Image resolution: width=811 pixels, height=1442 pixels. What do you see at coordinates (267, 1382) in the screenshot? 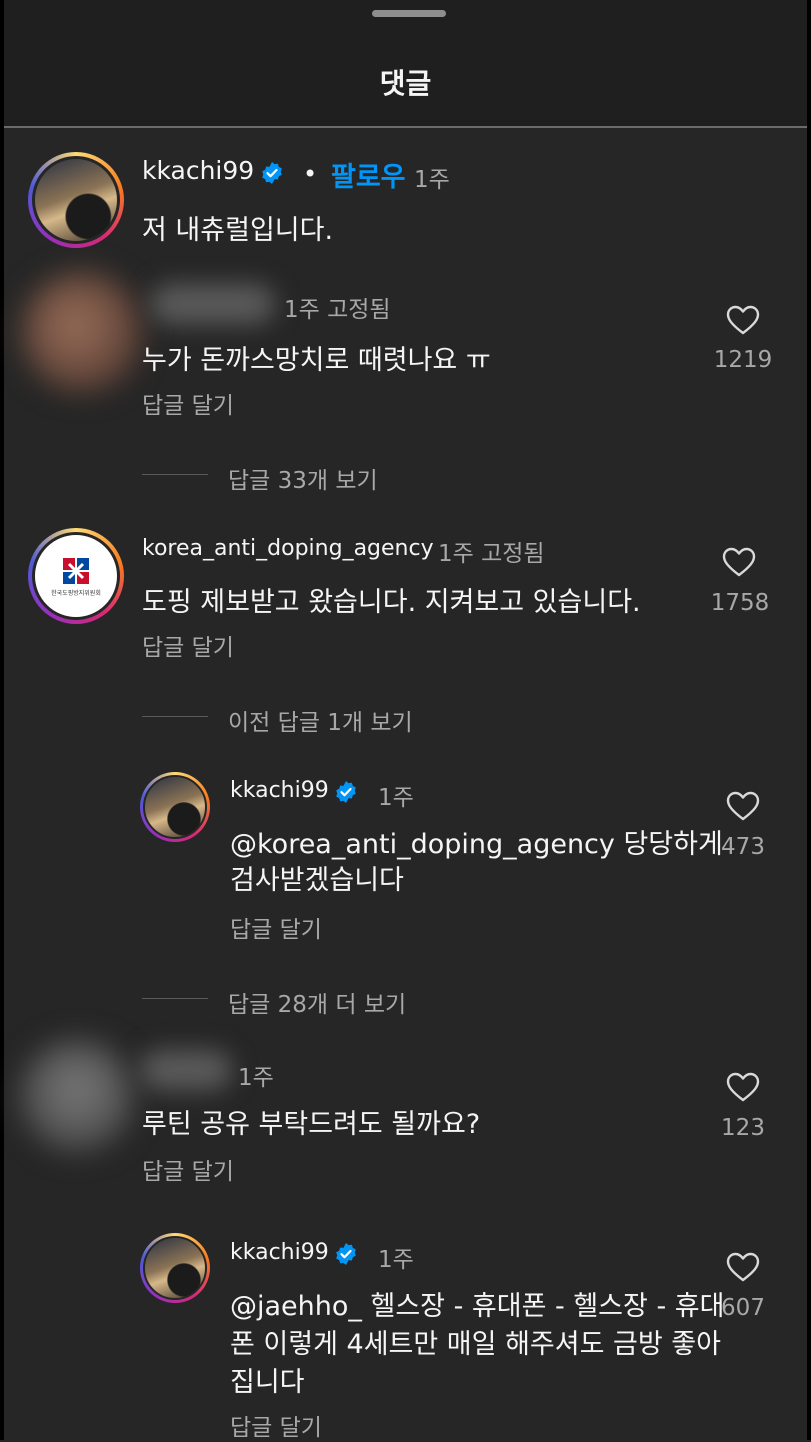
I see `reply-text-line3: 집니다` at bounding box center [267, 1382].